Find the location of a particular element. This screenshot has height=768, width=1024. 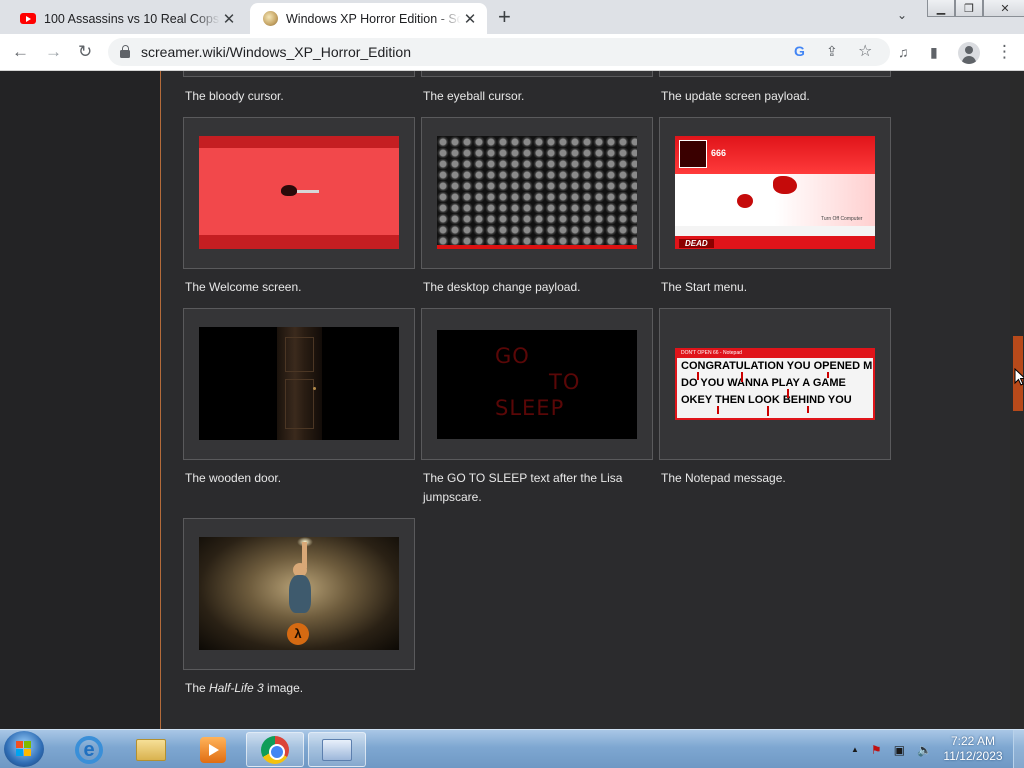

mouse-cursor-icon is located at coordinates (1019, 377).